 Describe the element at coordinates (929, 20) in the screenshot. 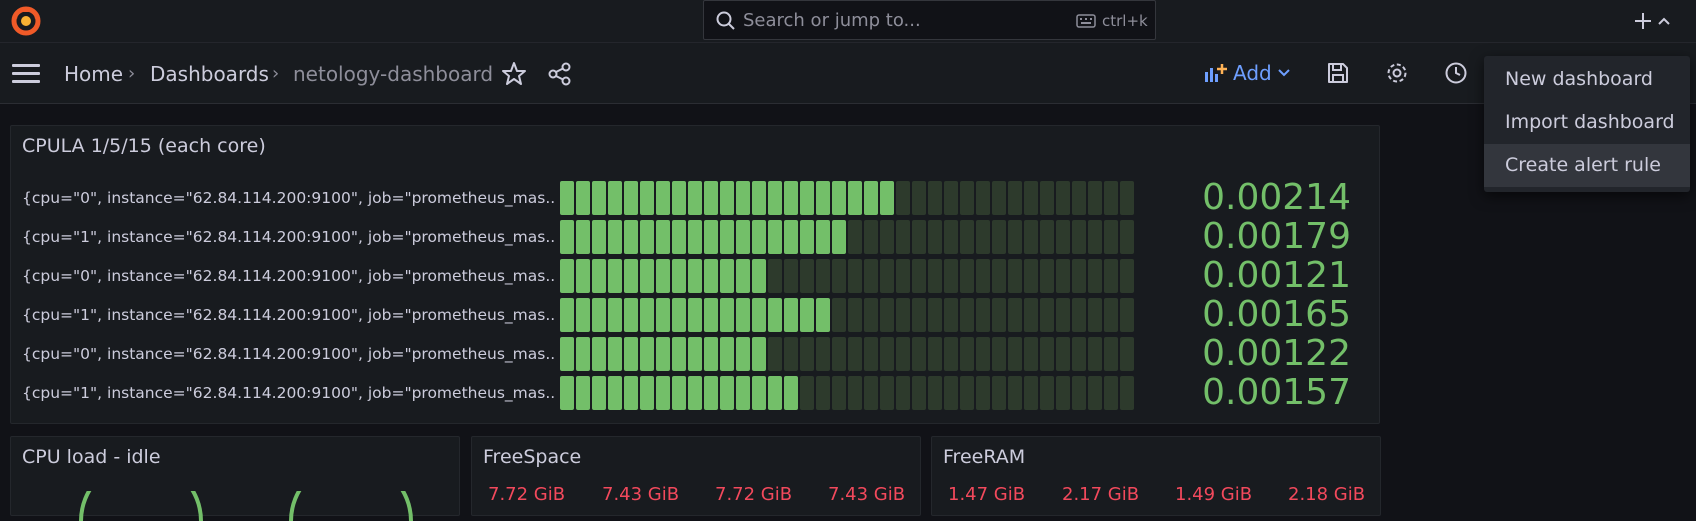

I see `search-input: Search or jump to... ctrl+k` at that location.